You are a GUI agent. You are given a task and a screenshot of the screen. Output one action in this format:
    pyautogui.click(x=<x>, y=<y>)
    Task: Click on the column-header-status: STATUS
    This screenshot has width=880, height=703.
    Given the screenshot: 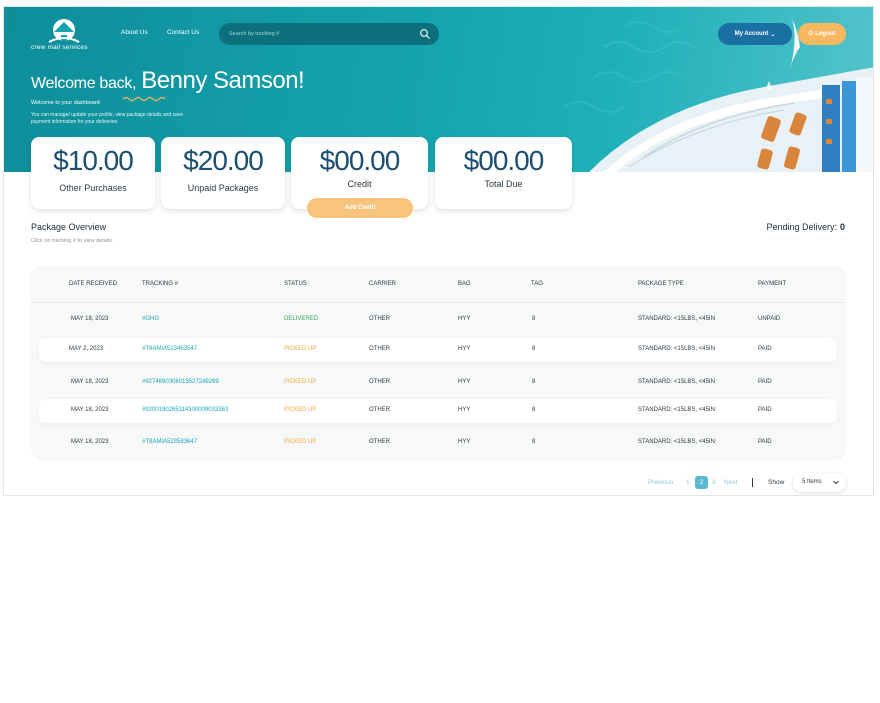 What is the action you would take?
    pyautogui.click(x=295, y=284)
    